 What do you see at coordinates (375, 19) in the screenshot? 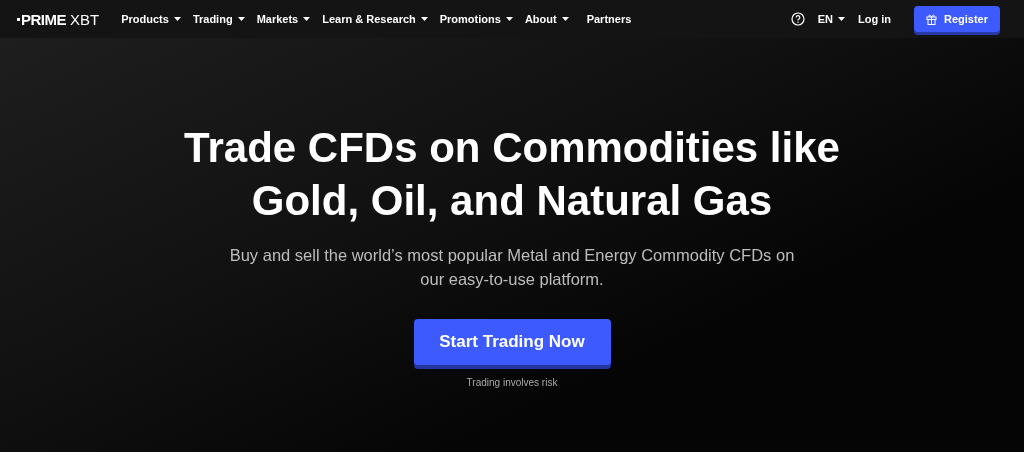
I see `nav-link: Learn & Research` at bounding box center [375, 19].